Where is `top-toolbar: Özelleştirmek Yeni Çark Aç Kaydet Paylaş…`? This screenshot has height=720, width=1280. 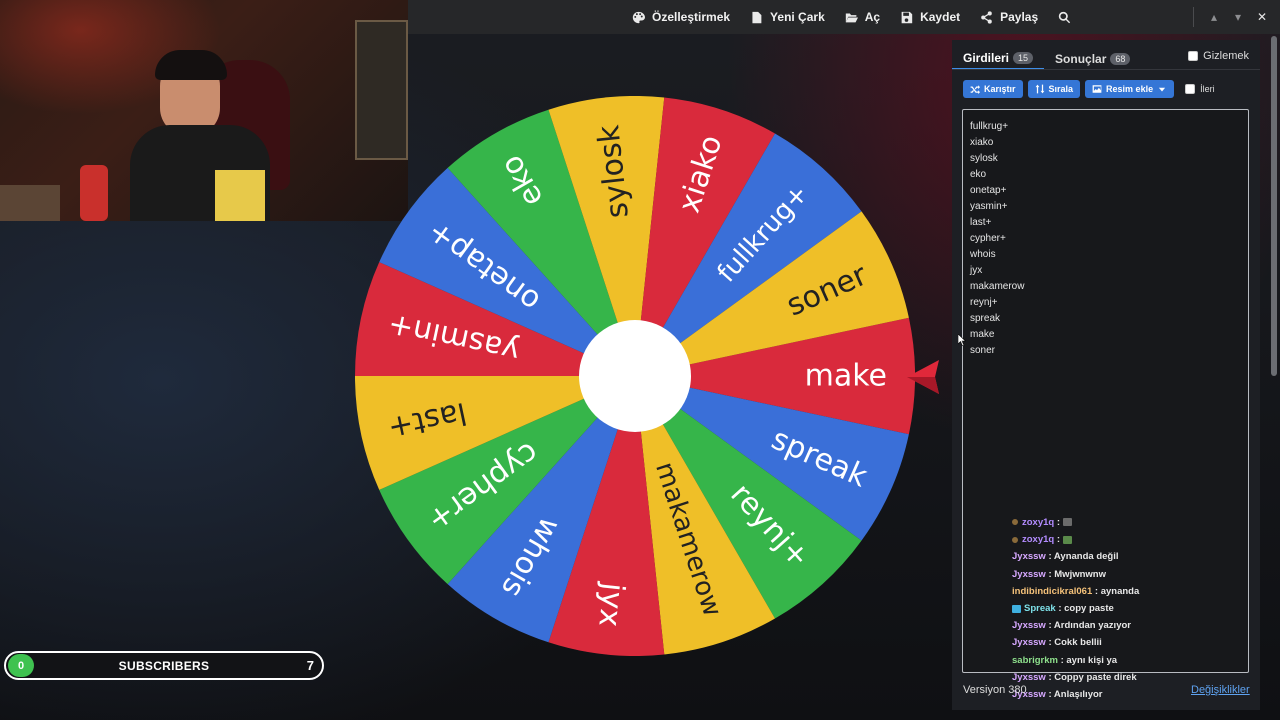 top-toolbar: Özelleştirmek Yeni Çark Aç Kaydet Paylaş… is located at coordinates (844, 17).